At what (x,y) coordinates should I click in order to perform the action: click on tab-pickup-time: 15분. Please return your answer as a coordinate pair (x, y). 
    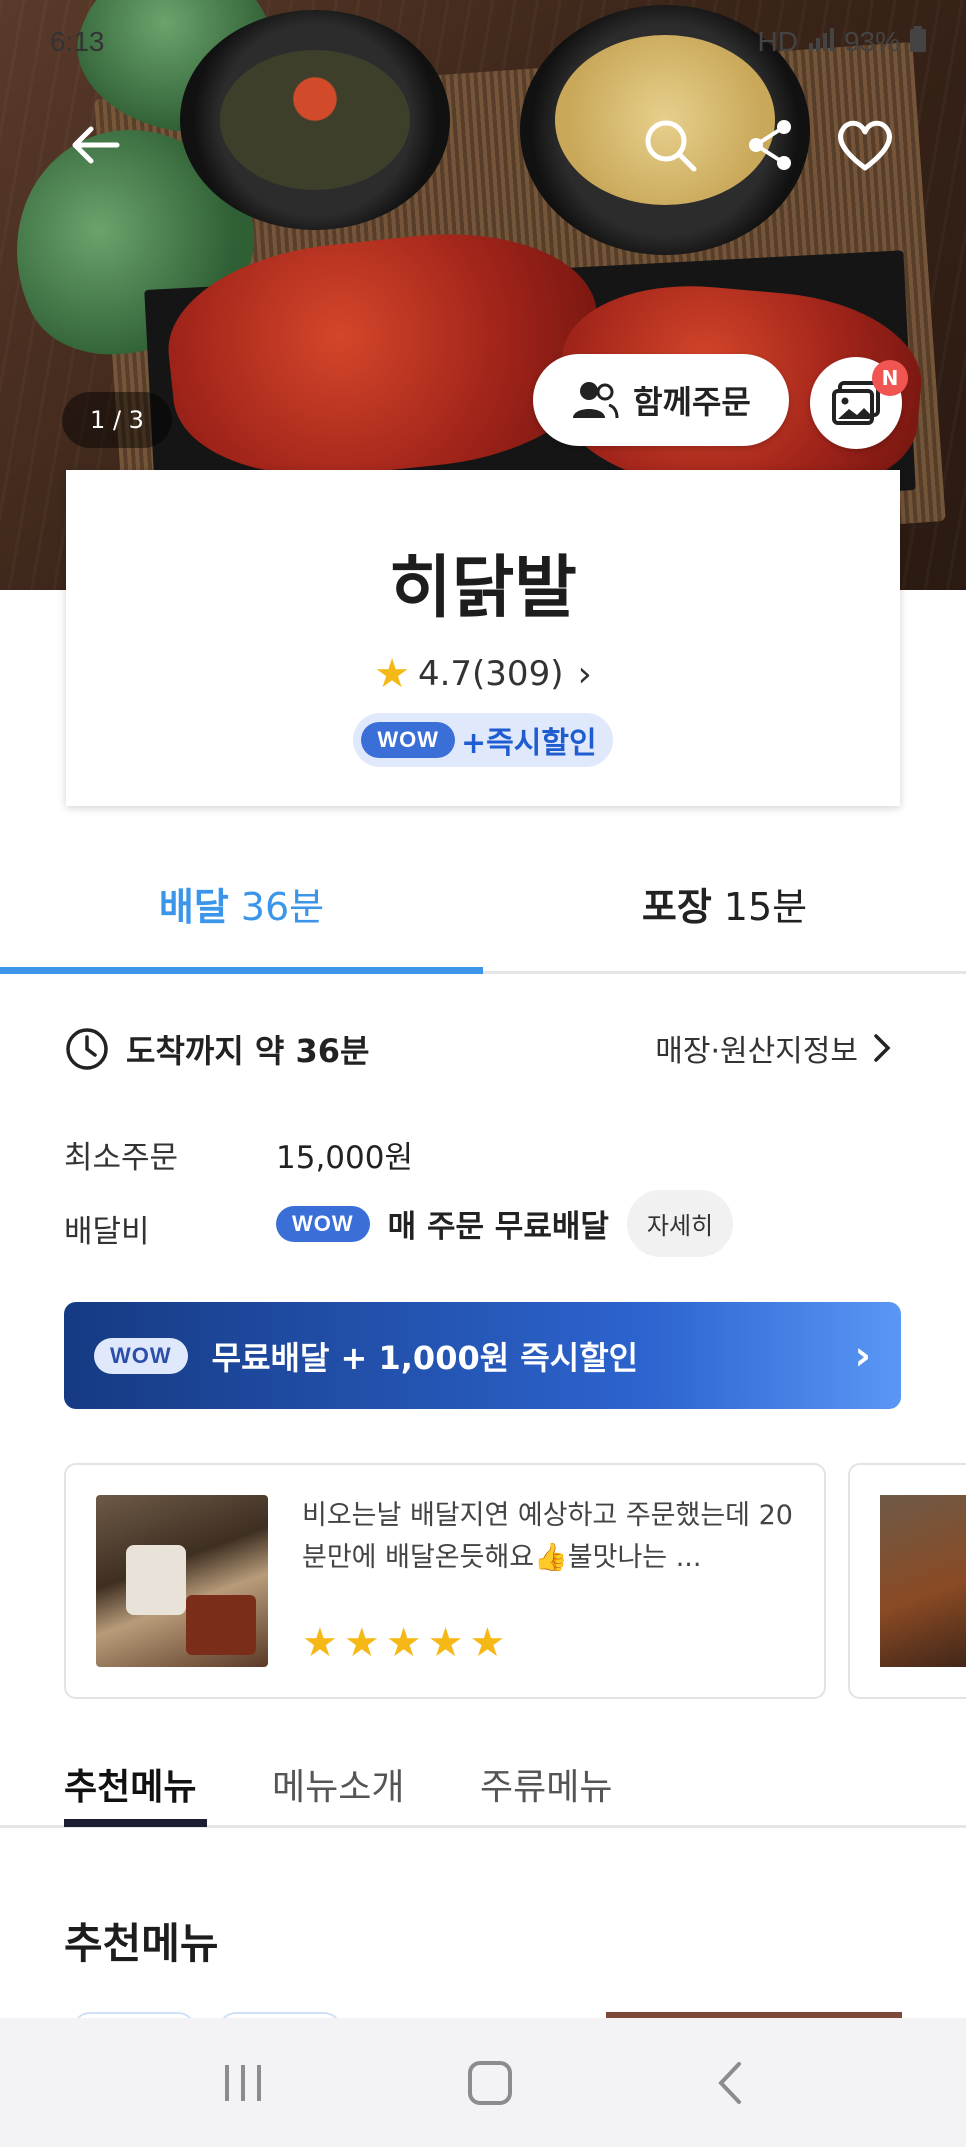
    Looking at the image, I should click on (765, 907).